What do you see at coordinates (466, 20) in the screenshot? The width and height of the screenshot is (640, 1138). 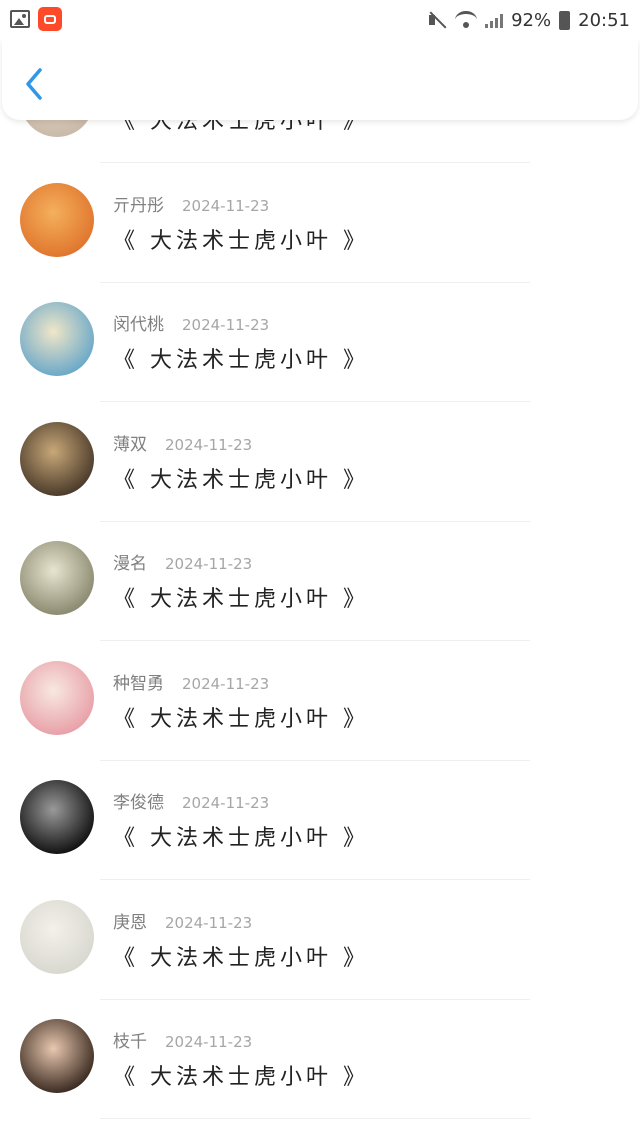 I see `wifi-icon` at bounding box center [466, 20].